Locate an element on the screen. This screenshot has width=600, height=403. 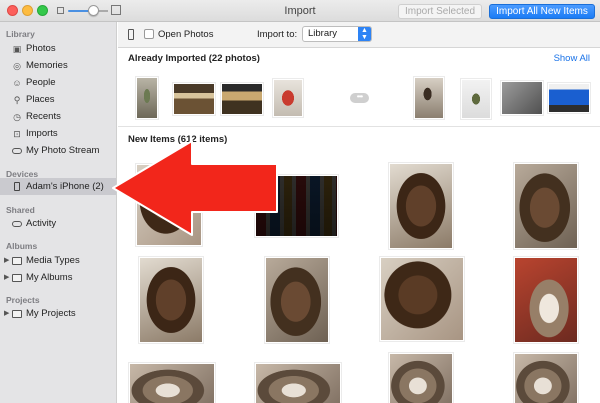
sidebar-item-imports: ⊡ Imports is located at coordinates (58, 133).